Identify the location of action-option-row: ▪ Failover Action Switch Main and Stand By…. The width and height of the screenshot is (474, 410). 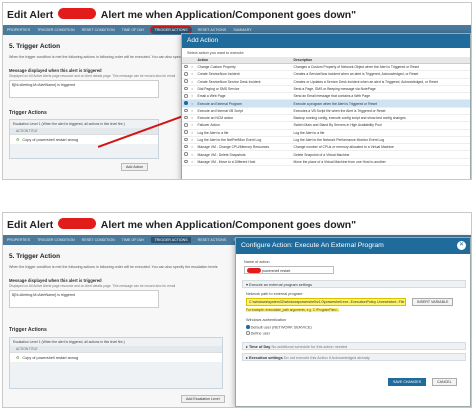
(326, 125).